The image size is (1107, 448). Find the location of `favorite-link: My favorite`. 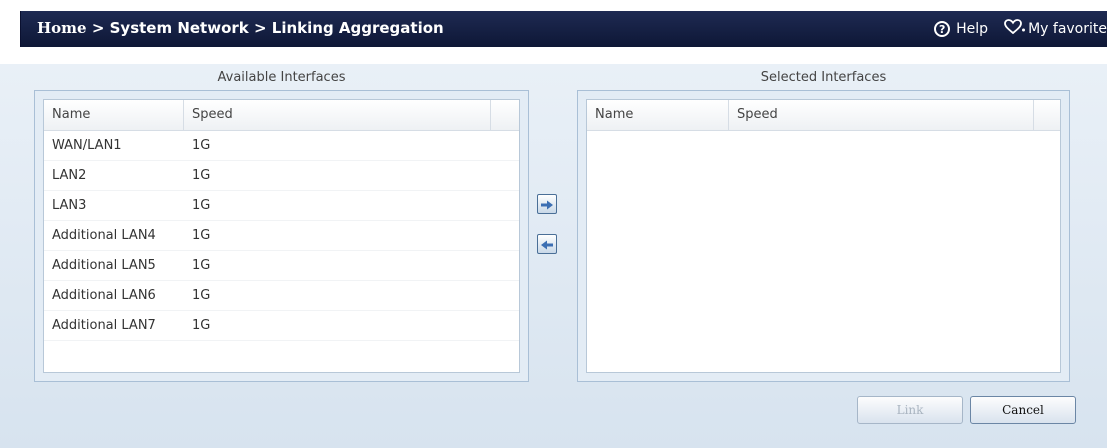

favorite-link: My favorite is located at coordinates (1055, 29).